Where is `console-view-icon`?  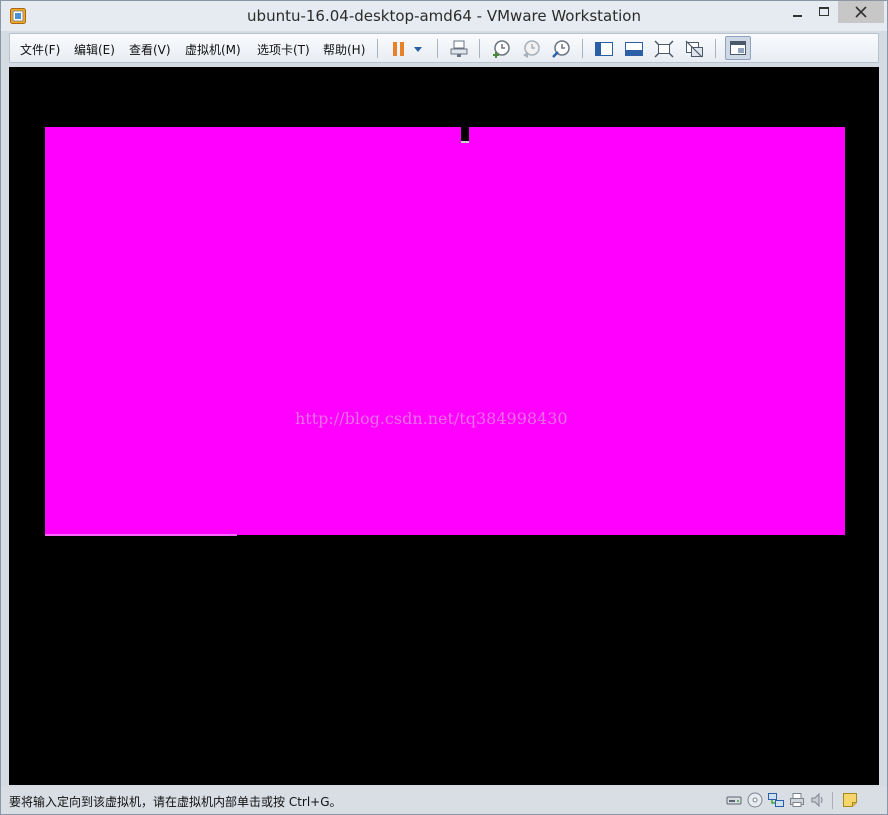
console-view-icon is located at coordinates (738, 48).